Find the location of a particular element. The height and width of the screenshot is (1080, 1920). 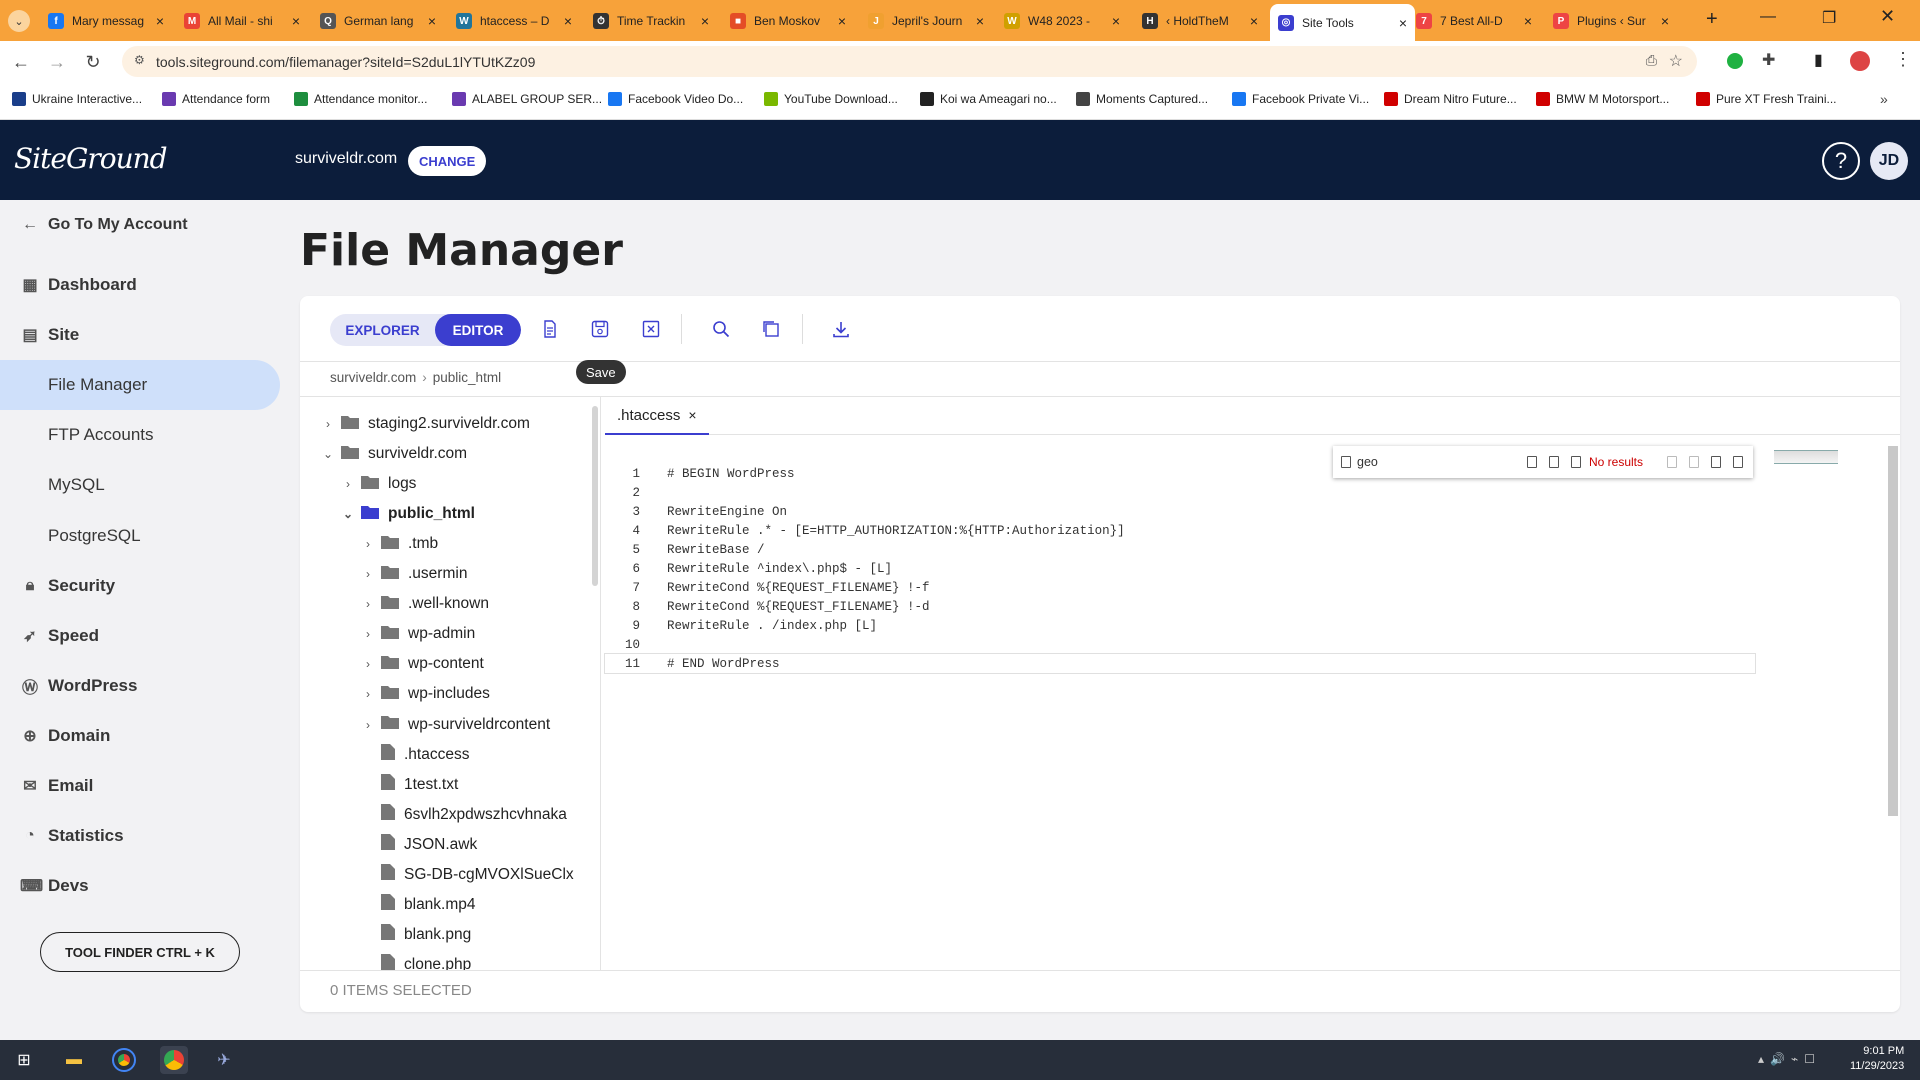

browser-tab: Whtaccess – D × is located at coordinates (514, 21).